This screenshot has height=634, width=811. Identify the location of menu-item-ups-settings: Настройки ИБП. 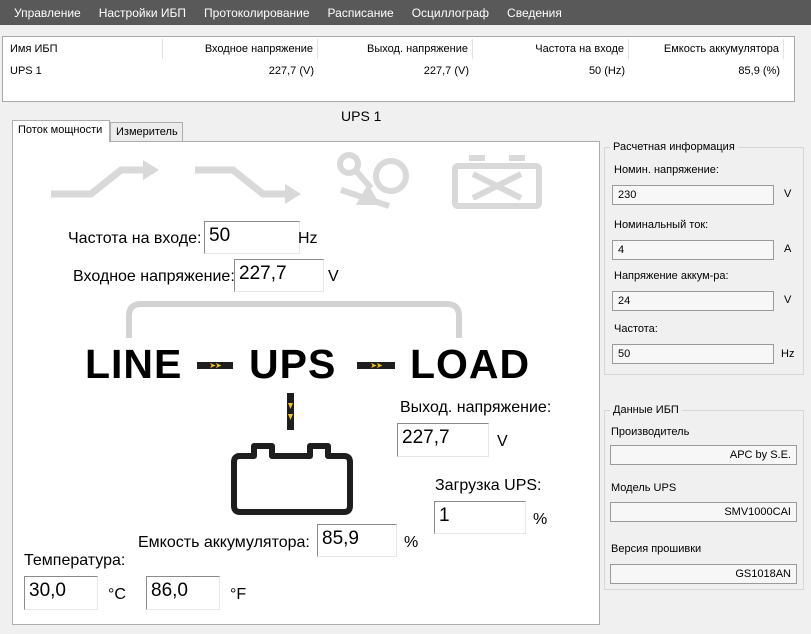
(142, 13).